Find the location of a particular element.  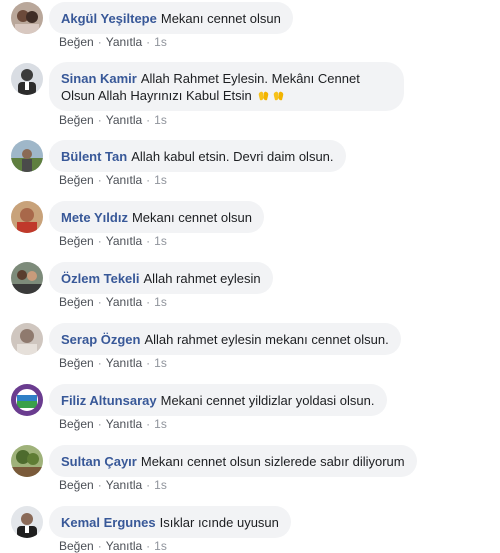

comment-bubble: Mete Yıldız Mekanı cennet olsun is located at coordinates (156, 217).